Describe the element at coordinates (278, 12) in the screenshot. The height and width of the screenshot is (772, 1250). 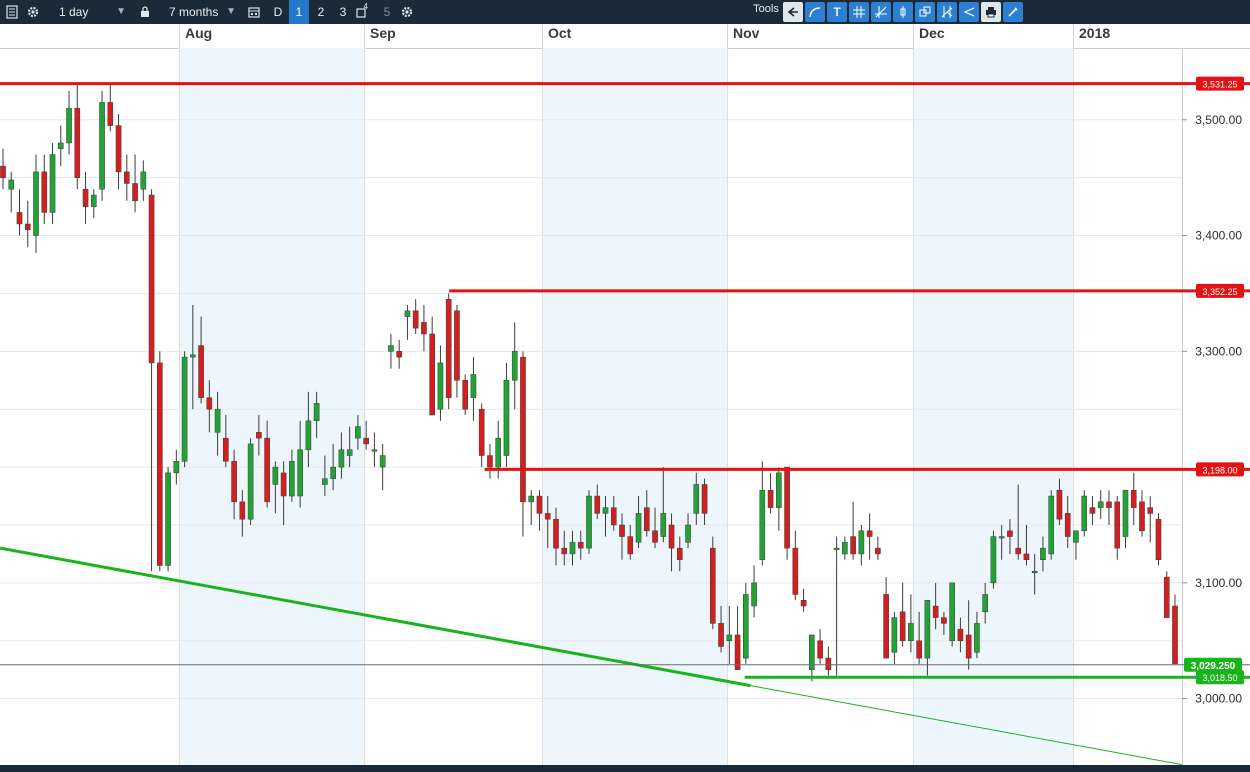
I see `layout-d-button: D` at that location.